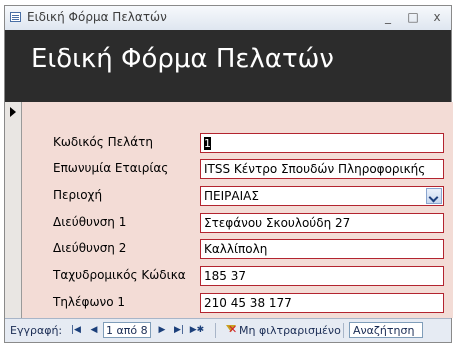 The height and width of the screenshot is (347, 458). I want to click on postal-code-label: Ταχυδρομικός Κώδικα, so click(119, 275).